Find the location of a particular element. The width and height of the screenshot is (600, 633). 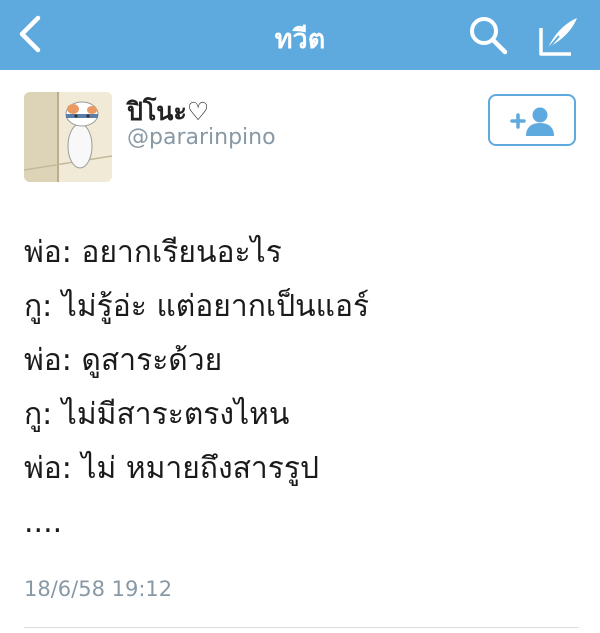

compose-button is located at coordinates (559, 36).